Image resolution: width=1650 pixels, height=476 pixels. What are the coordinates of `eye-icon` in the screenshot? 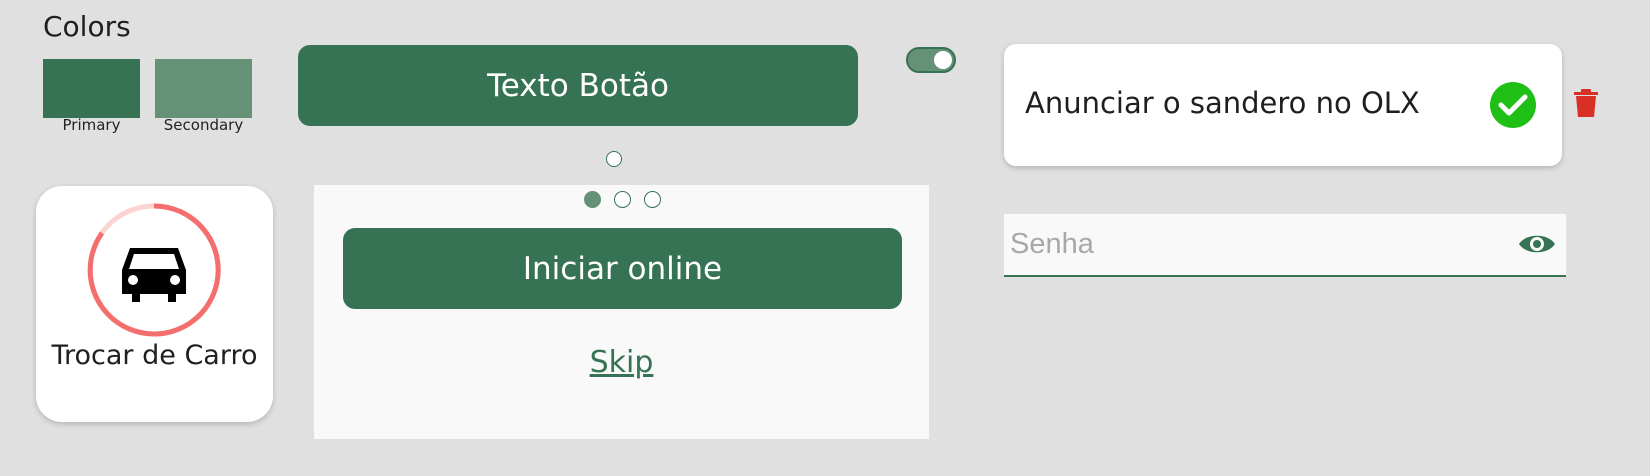 It's located at (1537, 244).